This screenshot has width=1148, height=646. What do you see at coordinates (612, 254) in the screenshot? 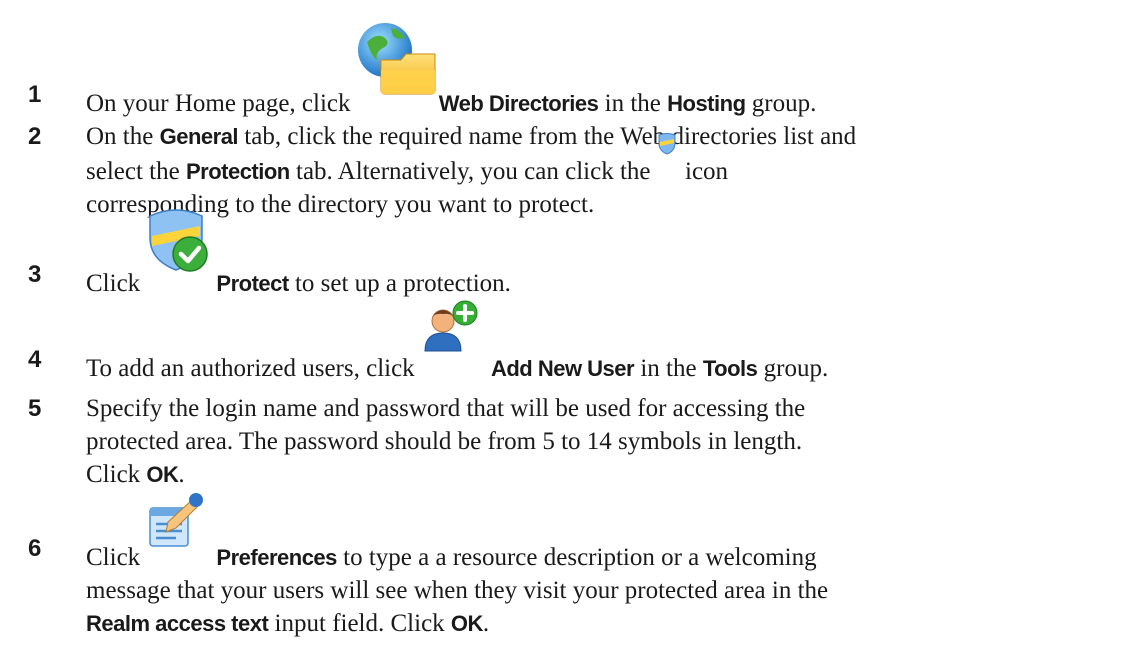
I see `step-text: Click Protect to set up a protection.` at bounding box center [612, 254].